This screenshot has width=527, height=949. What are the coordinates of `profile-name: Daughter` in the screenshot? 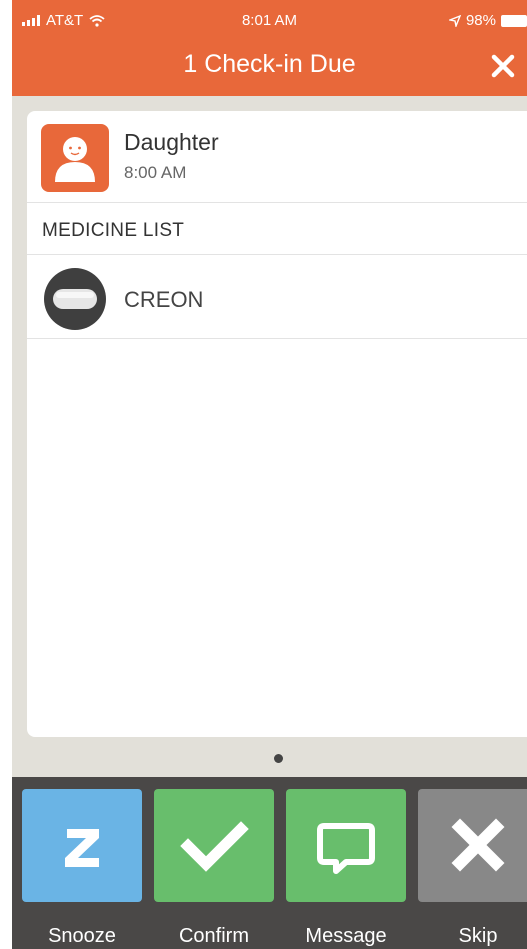 It's located at (171, 142).